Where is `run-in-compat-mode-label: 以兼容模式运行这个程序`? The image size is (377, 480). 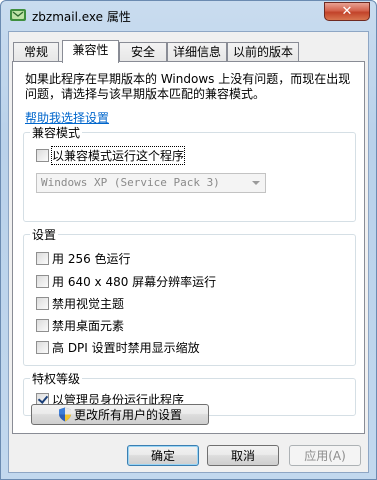 run-in-compat-mode-label: 以兼容模式运行这个程序 is located at coordinates (118, 155).